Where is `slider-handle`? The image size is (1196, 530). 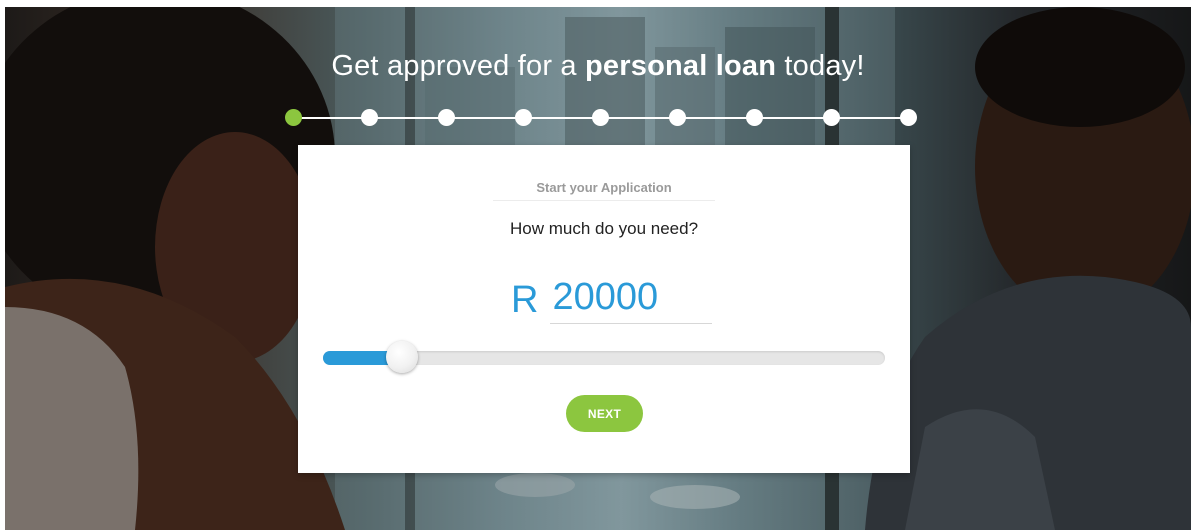
slider-handle is located at coordinates (401, 357).